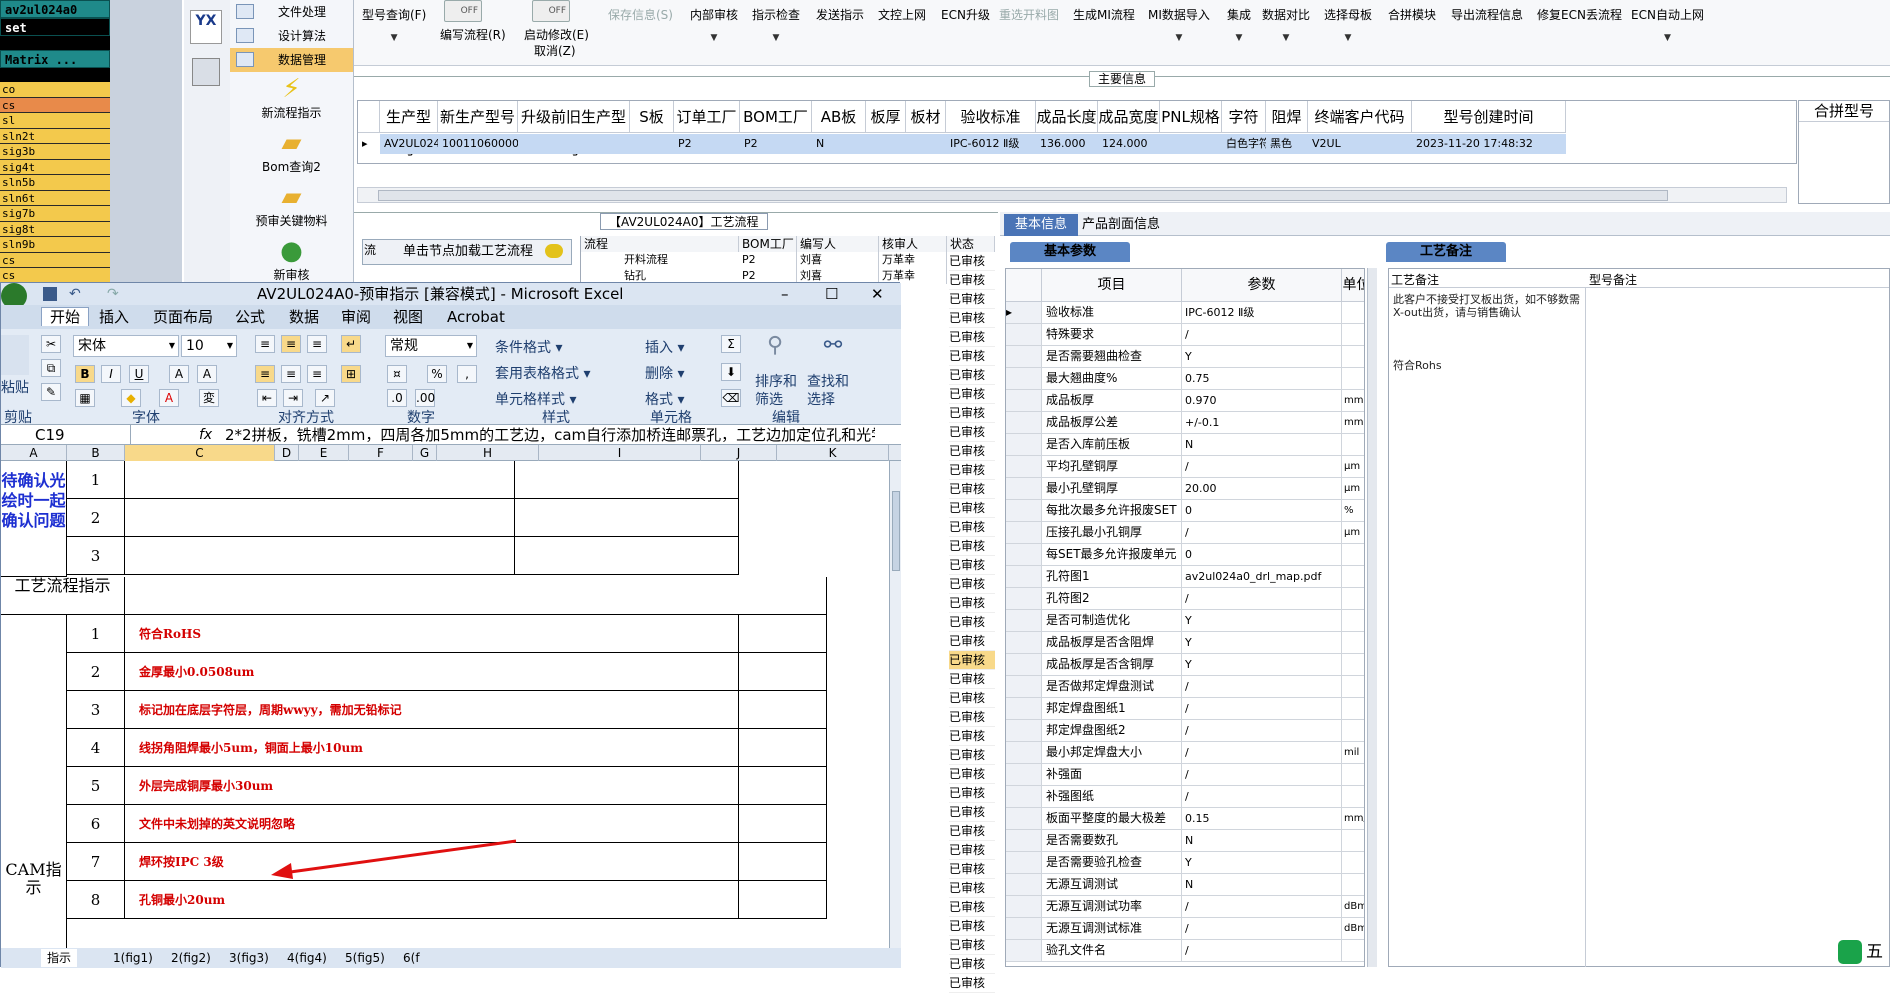 The width and height of the screenshot is (1890, 993). Describe the element at coordinates (1185, 643) in the screenshot. I see `param-row: 成品板厚是否含阻焊 Y` at that location.